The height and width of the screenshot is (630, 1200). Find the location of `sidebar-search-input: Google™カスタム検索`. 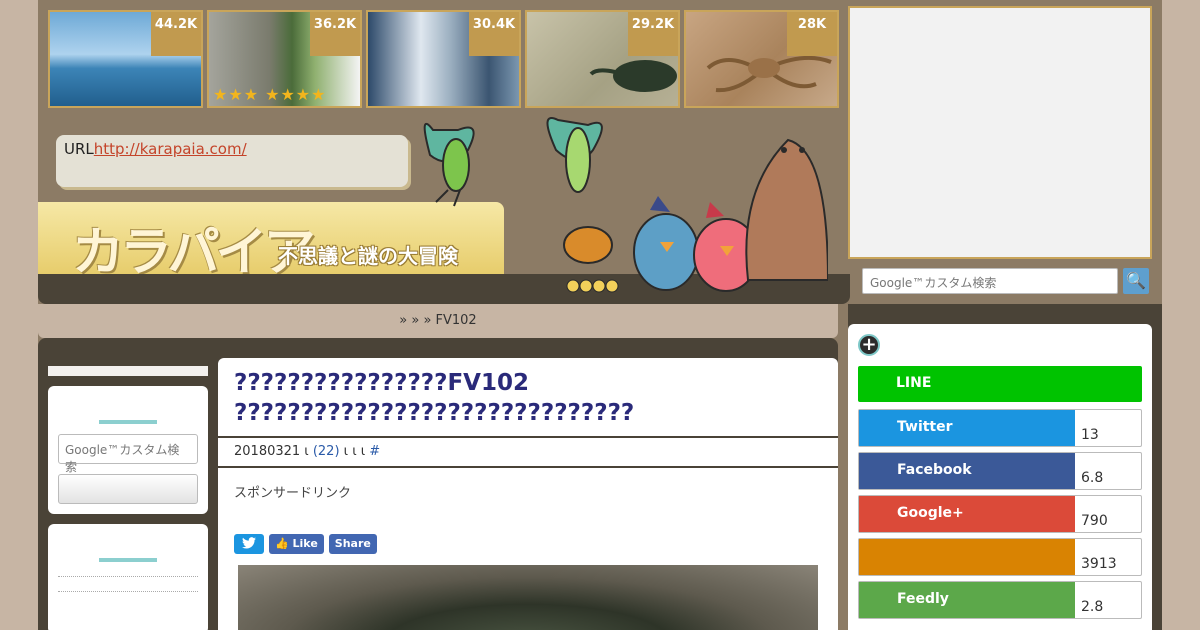

sidebar-search-input: Google™カスタム検索 is located at coordinates (128, 454).